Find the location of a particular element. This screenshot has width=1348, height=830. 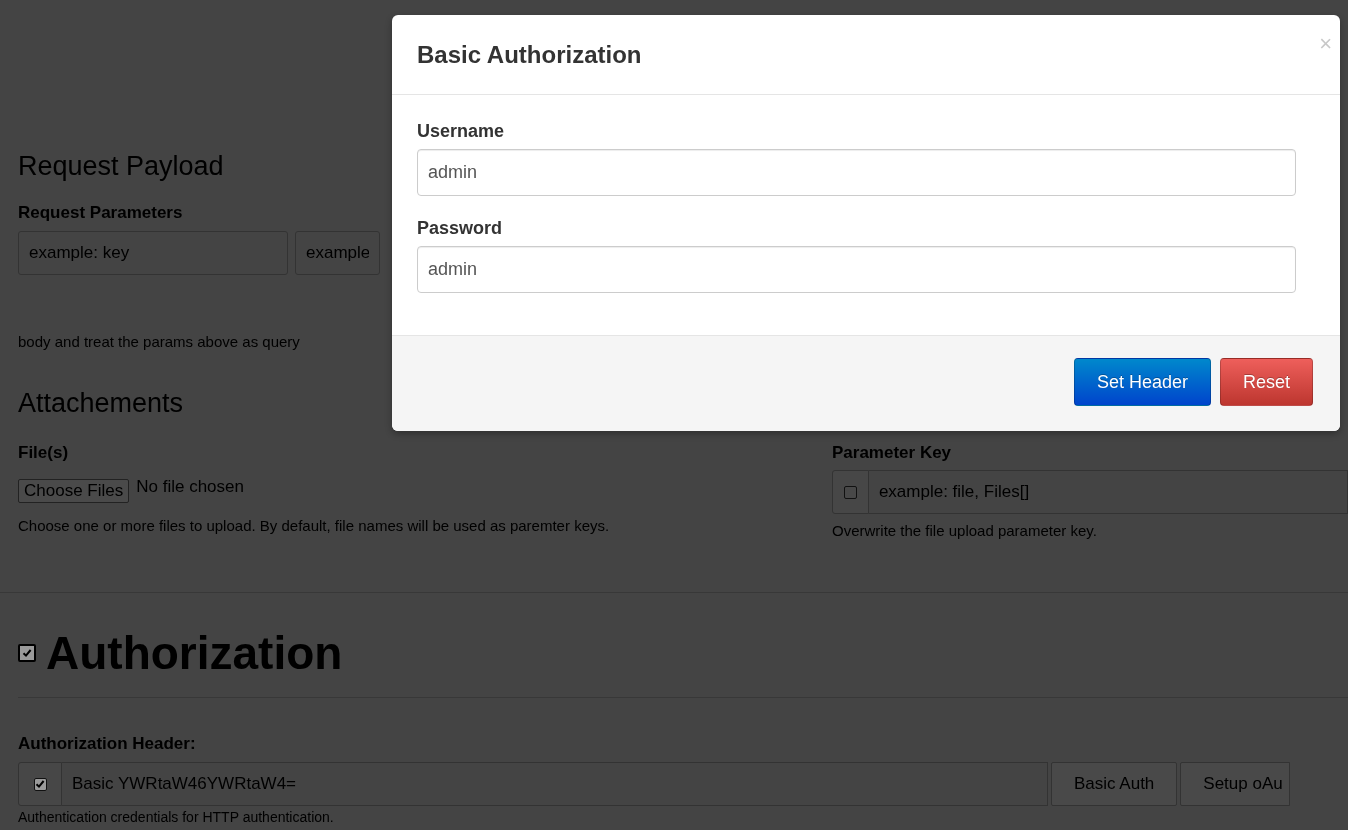

field-label: Username is located at coordinates (461, 131).